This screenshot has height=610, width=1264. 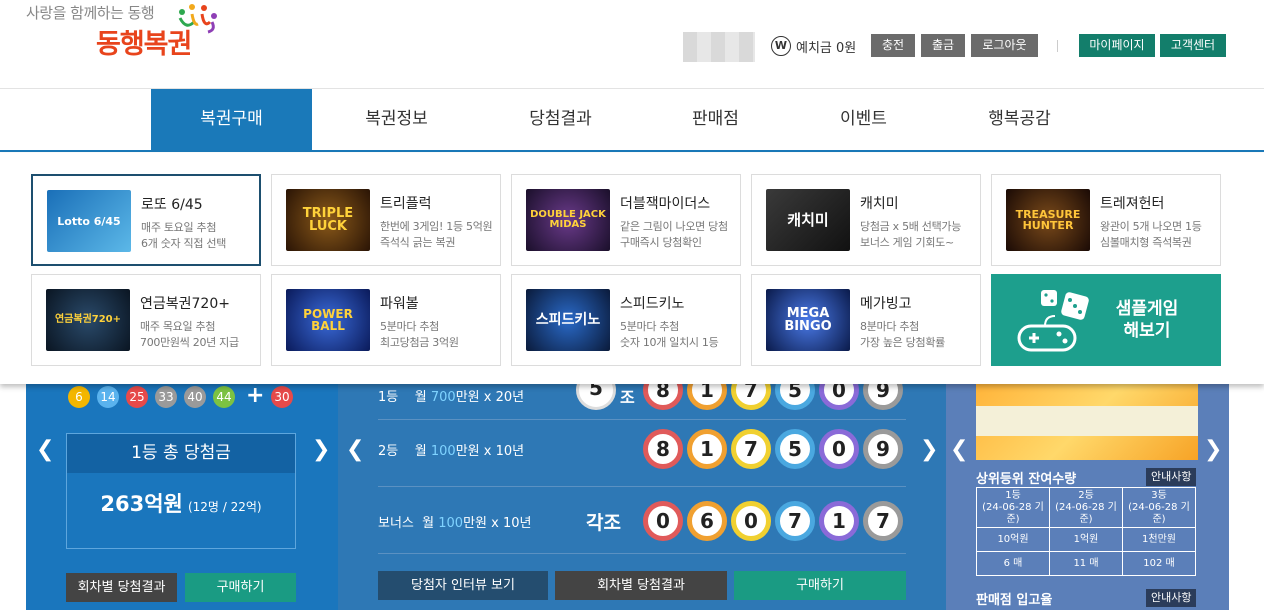 I want to click on prize-suffix: 만원 x 20년, so click(x=490, y=397).